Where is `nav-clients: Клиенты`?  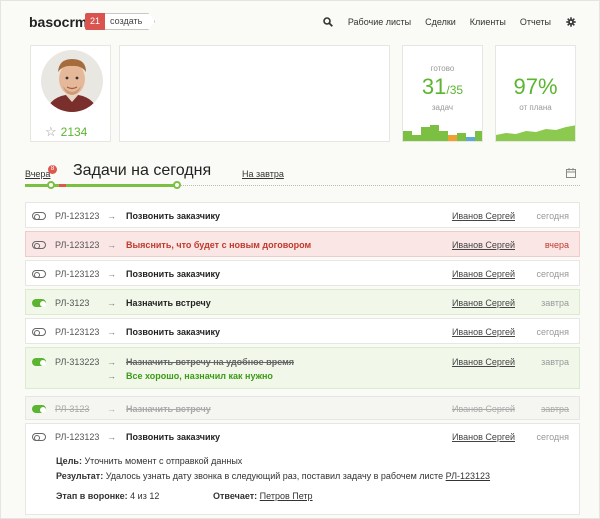
nav-clients: Клиенты is located at coordinates (488, 22).